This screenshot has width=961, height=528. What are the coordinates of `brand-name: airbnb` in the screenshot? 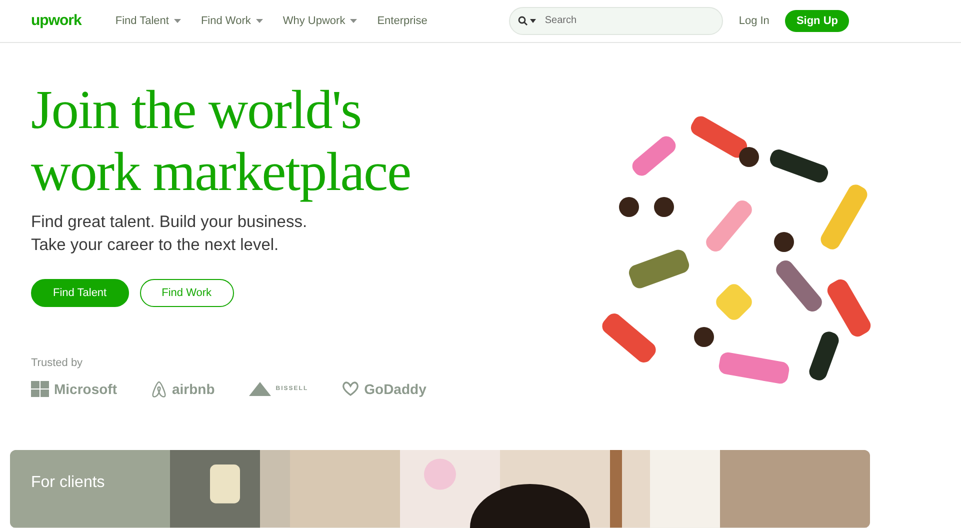 It's located at (193, 389).